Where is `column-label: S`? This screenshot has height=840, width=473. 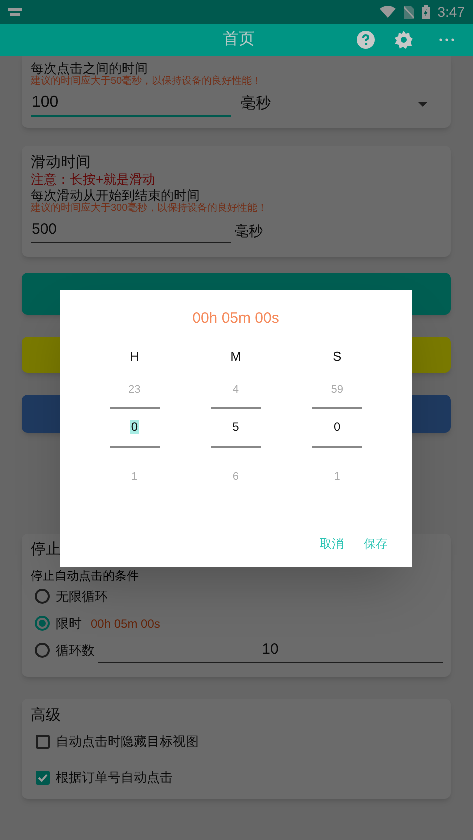 column-label: S is located at coordinates (337, 355).